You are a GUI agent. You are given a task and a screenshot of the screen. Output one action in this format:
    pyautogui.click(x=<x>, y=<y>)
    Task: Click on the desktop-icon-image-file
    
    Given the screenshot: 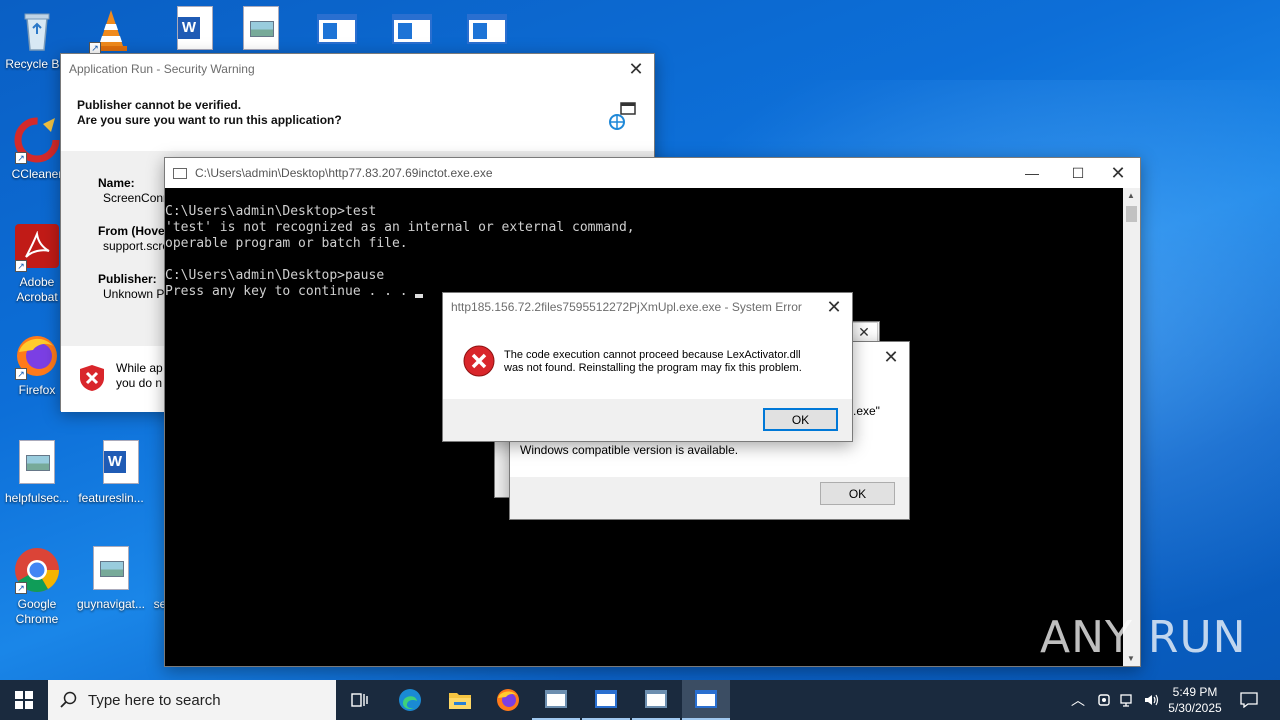 What is the action you would take?
    pyautogui.click(x=261, y=31)
    